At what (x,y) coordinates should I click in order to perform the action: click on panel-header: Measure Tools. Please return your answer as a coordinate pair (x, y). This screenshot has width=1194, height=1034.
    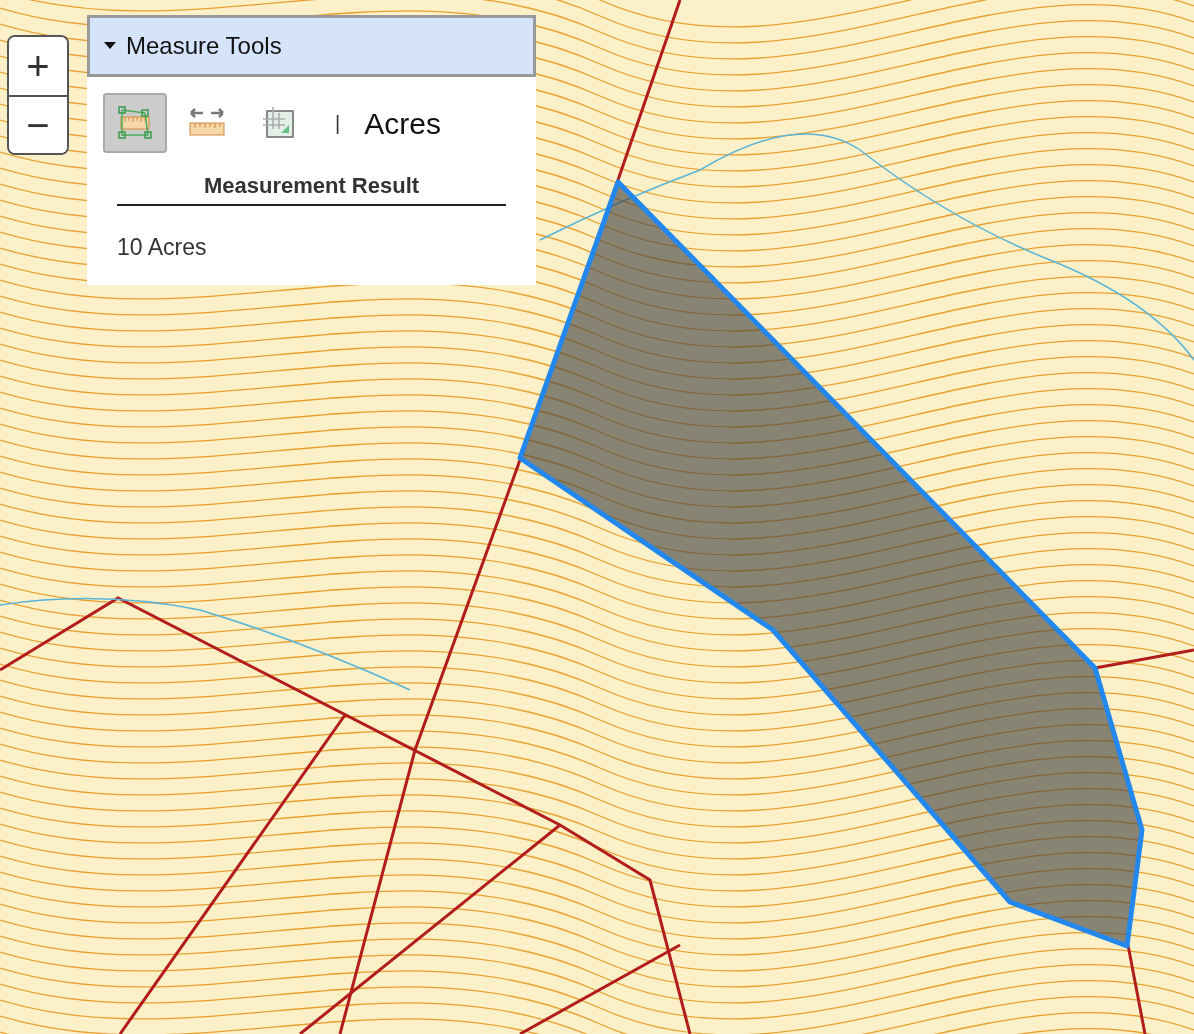
    Looking at the image, I should click on (311, 46).